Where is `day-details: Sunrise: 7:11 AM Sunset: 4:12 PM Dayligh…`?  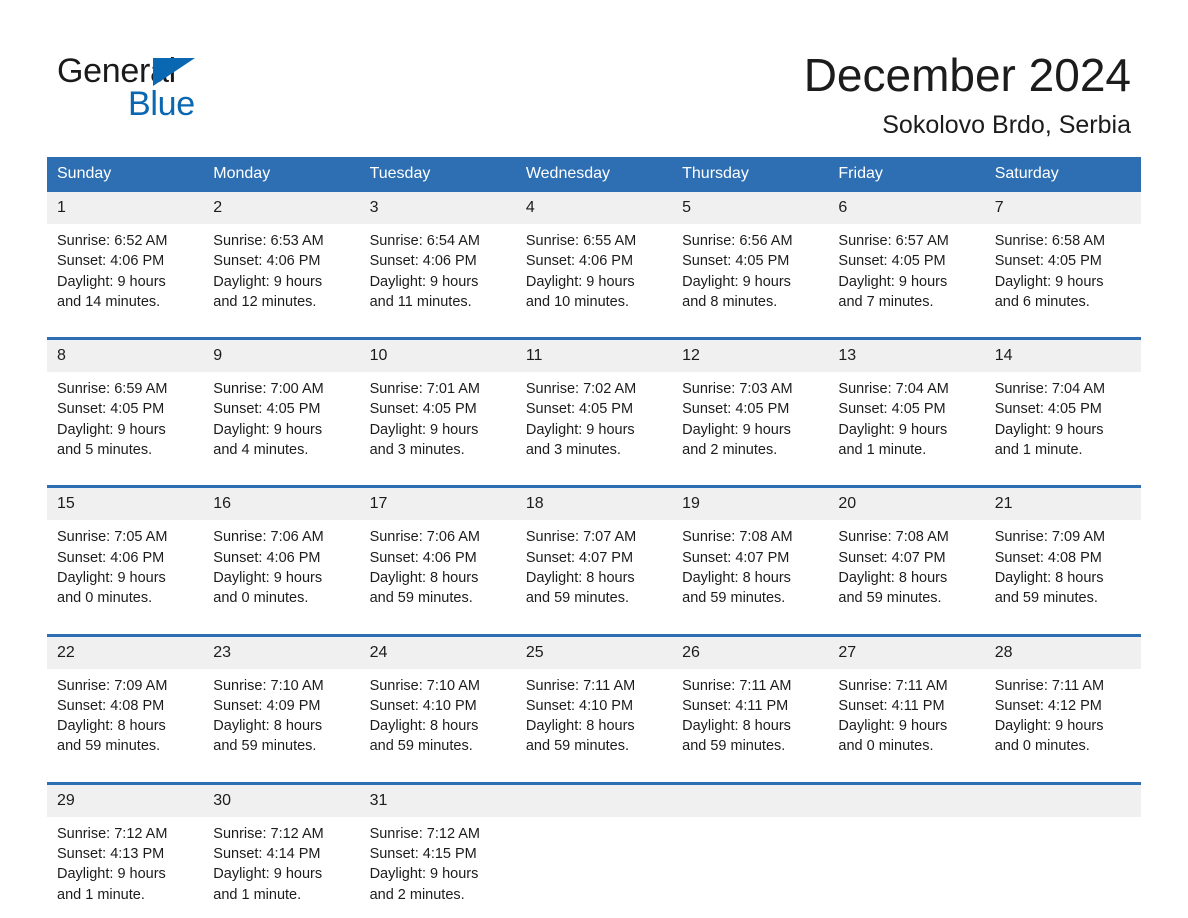 day-details: Sunrise: 7:11 AM Sunset: 4:12 PM Dayligh… is located at coordinates (1063, 718).